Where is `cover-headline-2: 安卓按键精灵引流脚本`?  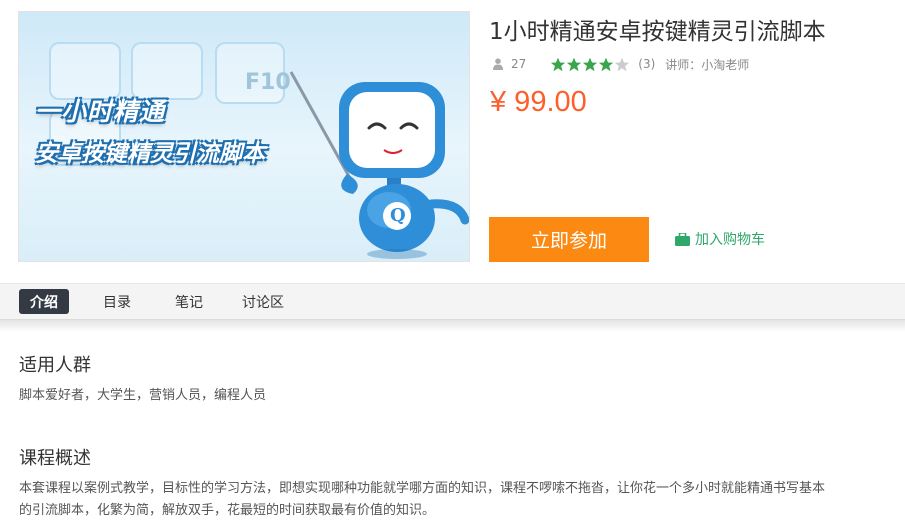
cover-headline-2: 安卓按键精灵引流脚本 is located at coordinates (150, 154).